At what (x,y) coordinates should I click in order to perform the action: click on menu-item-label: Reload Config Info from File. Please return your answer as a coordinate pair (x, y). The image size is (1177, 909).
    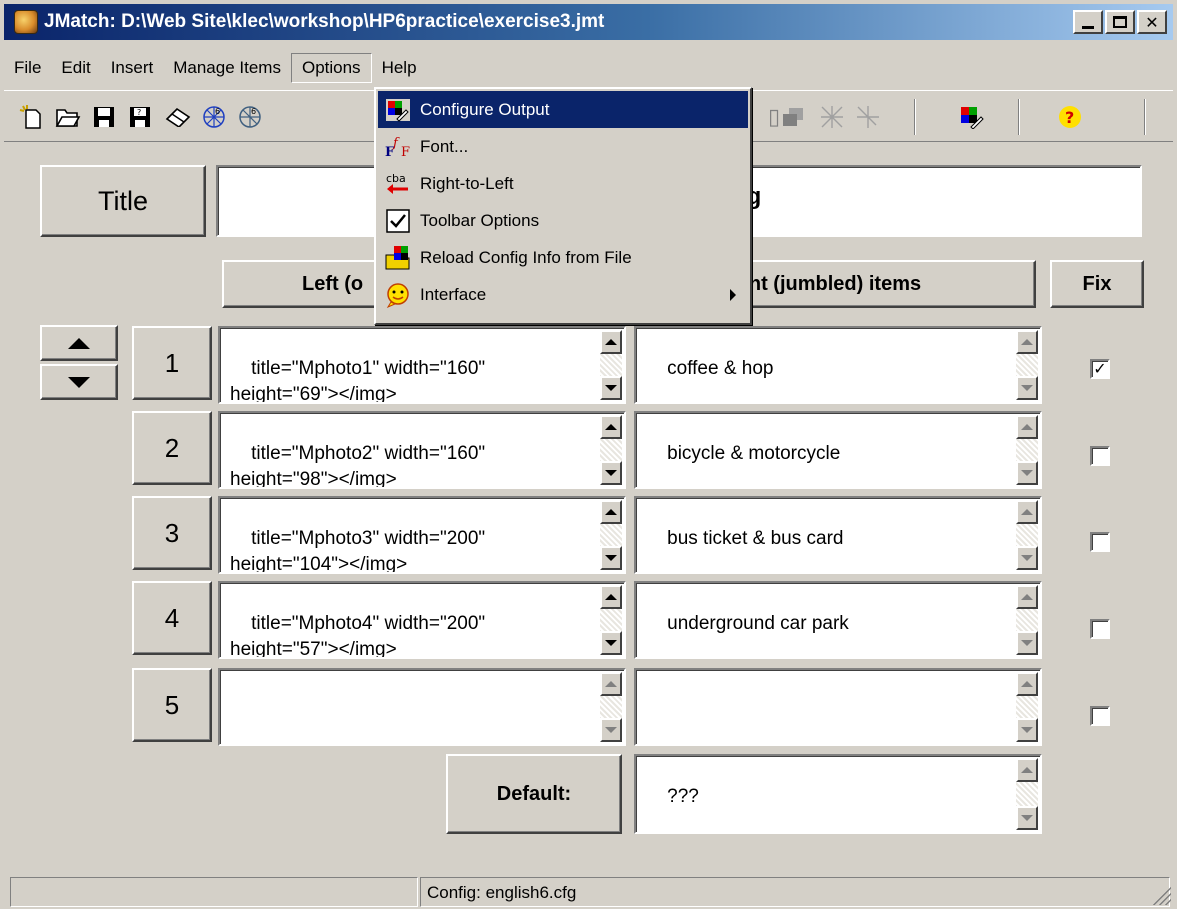
    Looking at the image, I should click on (526, 257).